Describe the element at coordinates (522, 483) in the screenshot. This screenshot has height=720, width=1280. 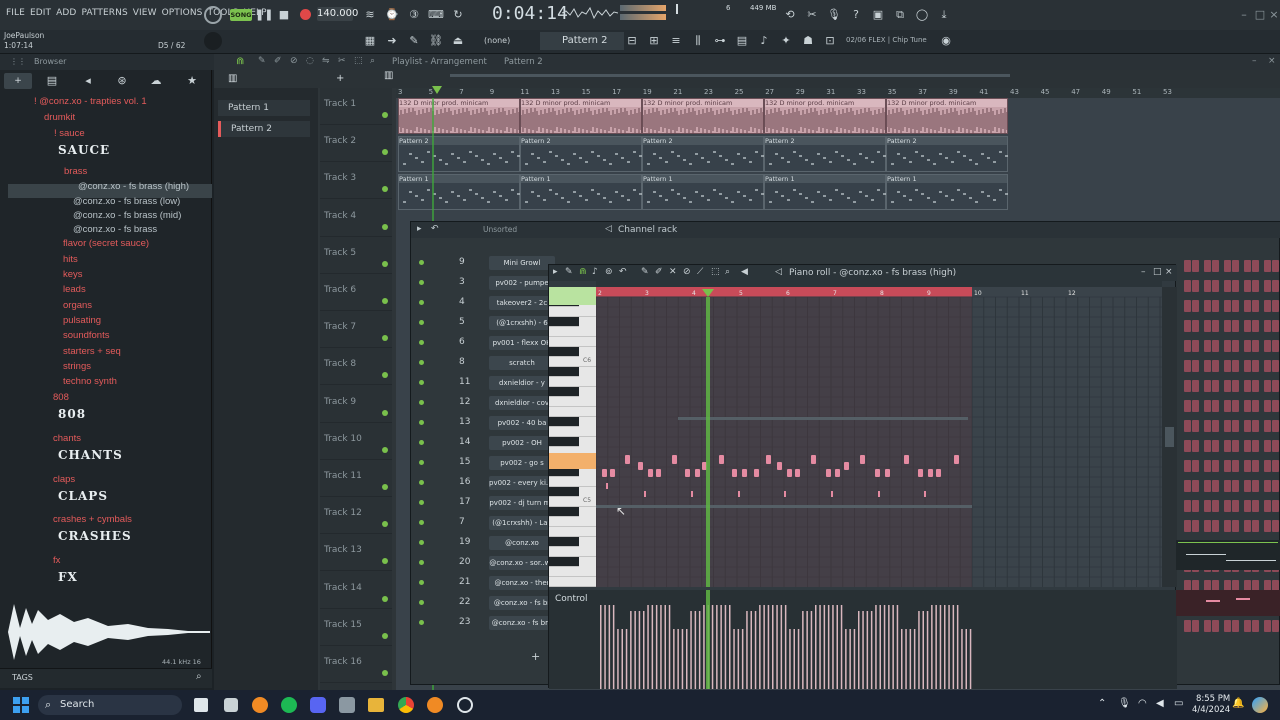
I see `channel-name-button: pv002 - every ki..ds` at that location.